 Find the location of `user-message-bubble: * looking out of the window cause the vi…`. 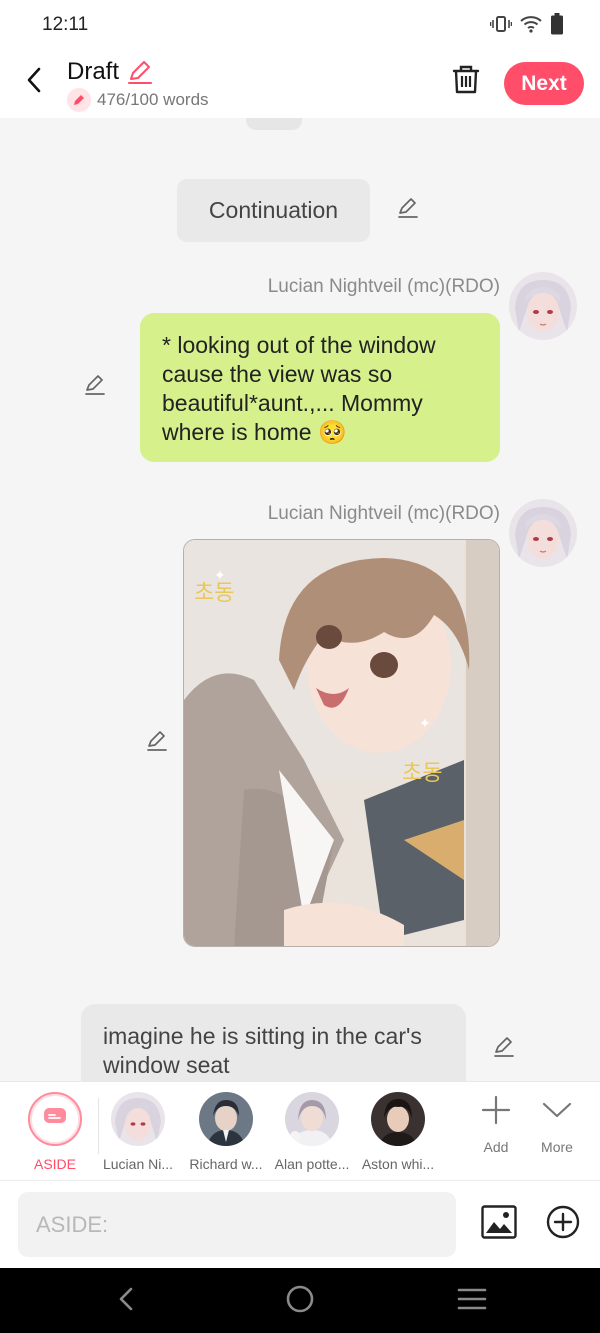

user-message-bubble: * looking out of the window cause the vi… is located at coordinates (320, 387).